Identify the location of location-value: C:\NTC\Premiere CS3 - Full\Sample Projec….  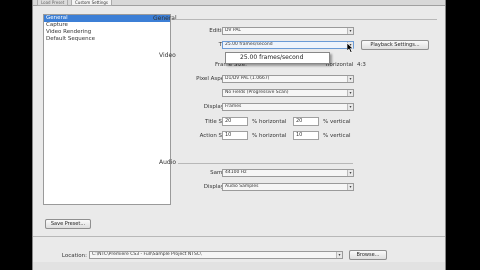
(147, 254).